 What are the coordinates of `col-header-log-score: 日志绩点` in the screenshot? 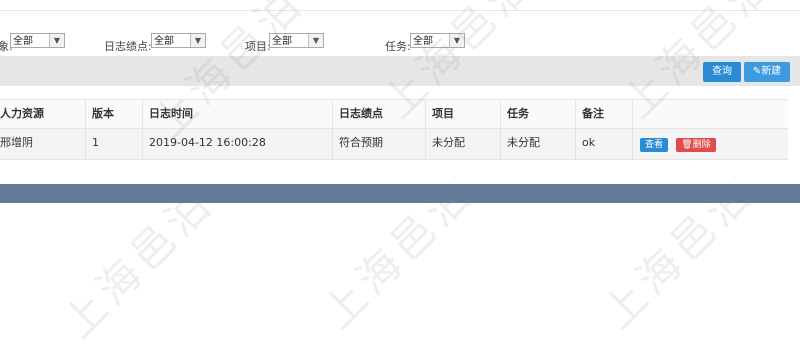 It's located at (379, 114).